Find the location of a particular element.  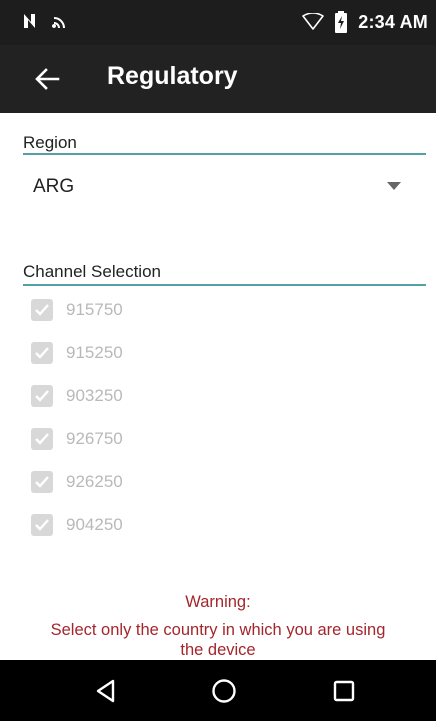

wifi-icon is located at coordinates (313, 21).